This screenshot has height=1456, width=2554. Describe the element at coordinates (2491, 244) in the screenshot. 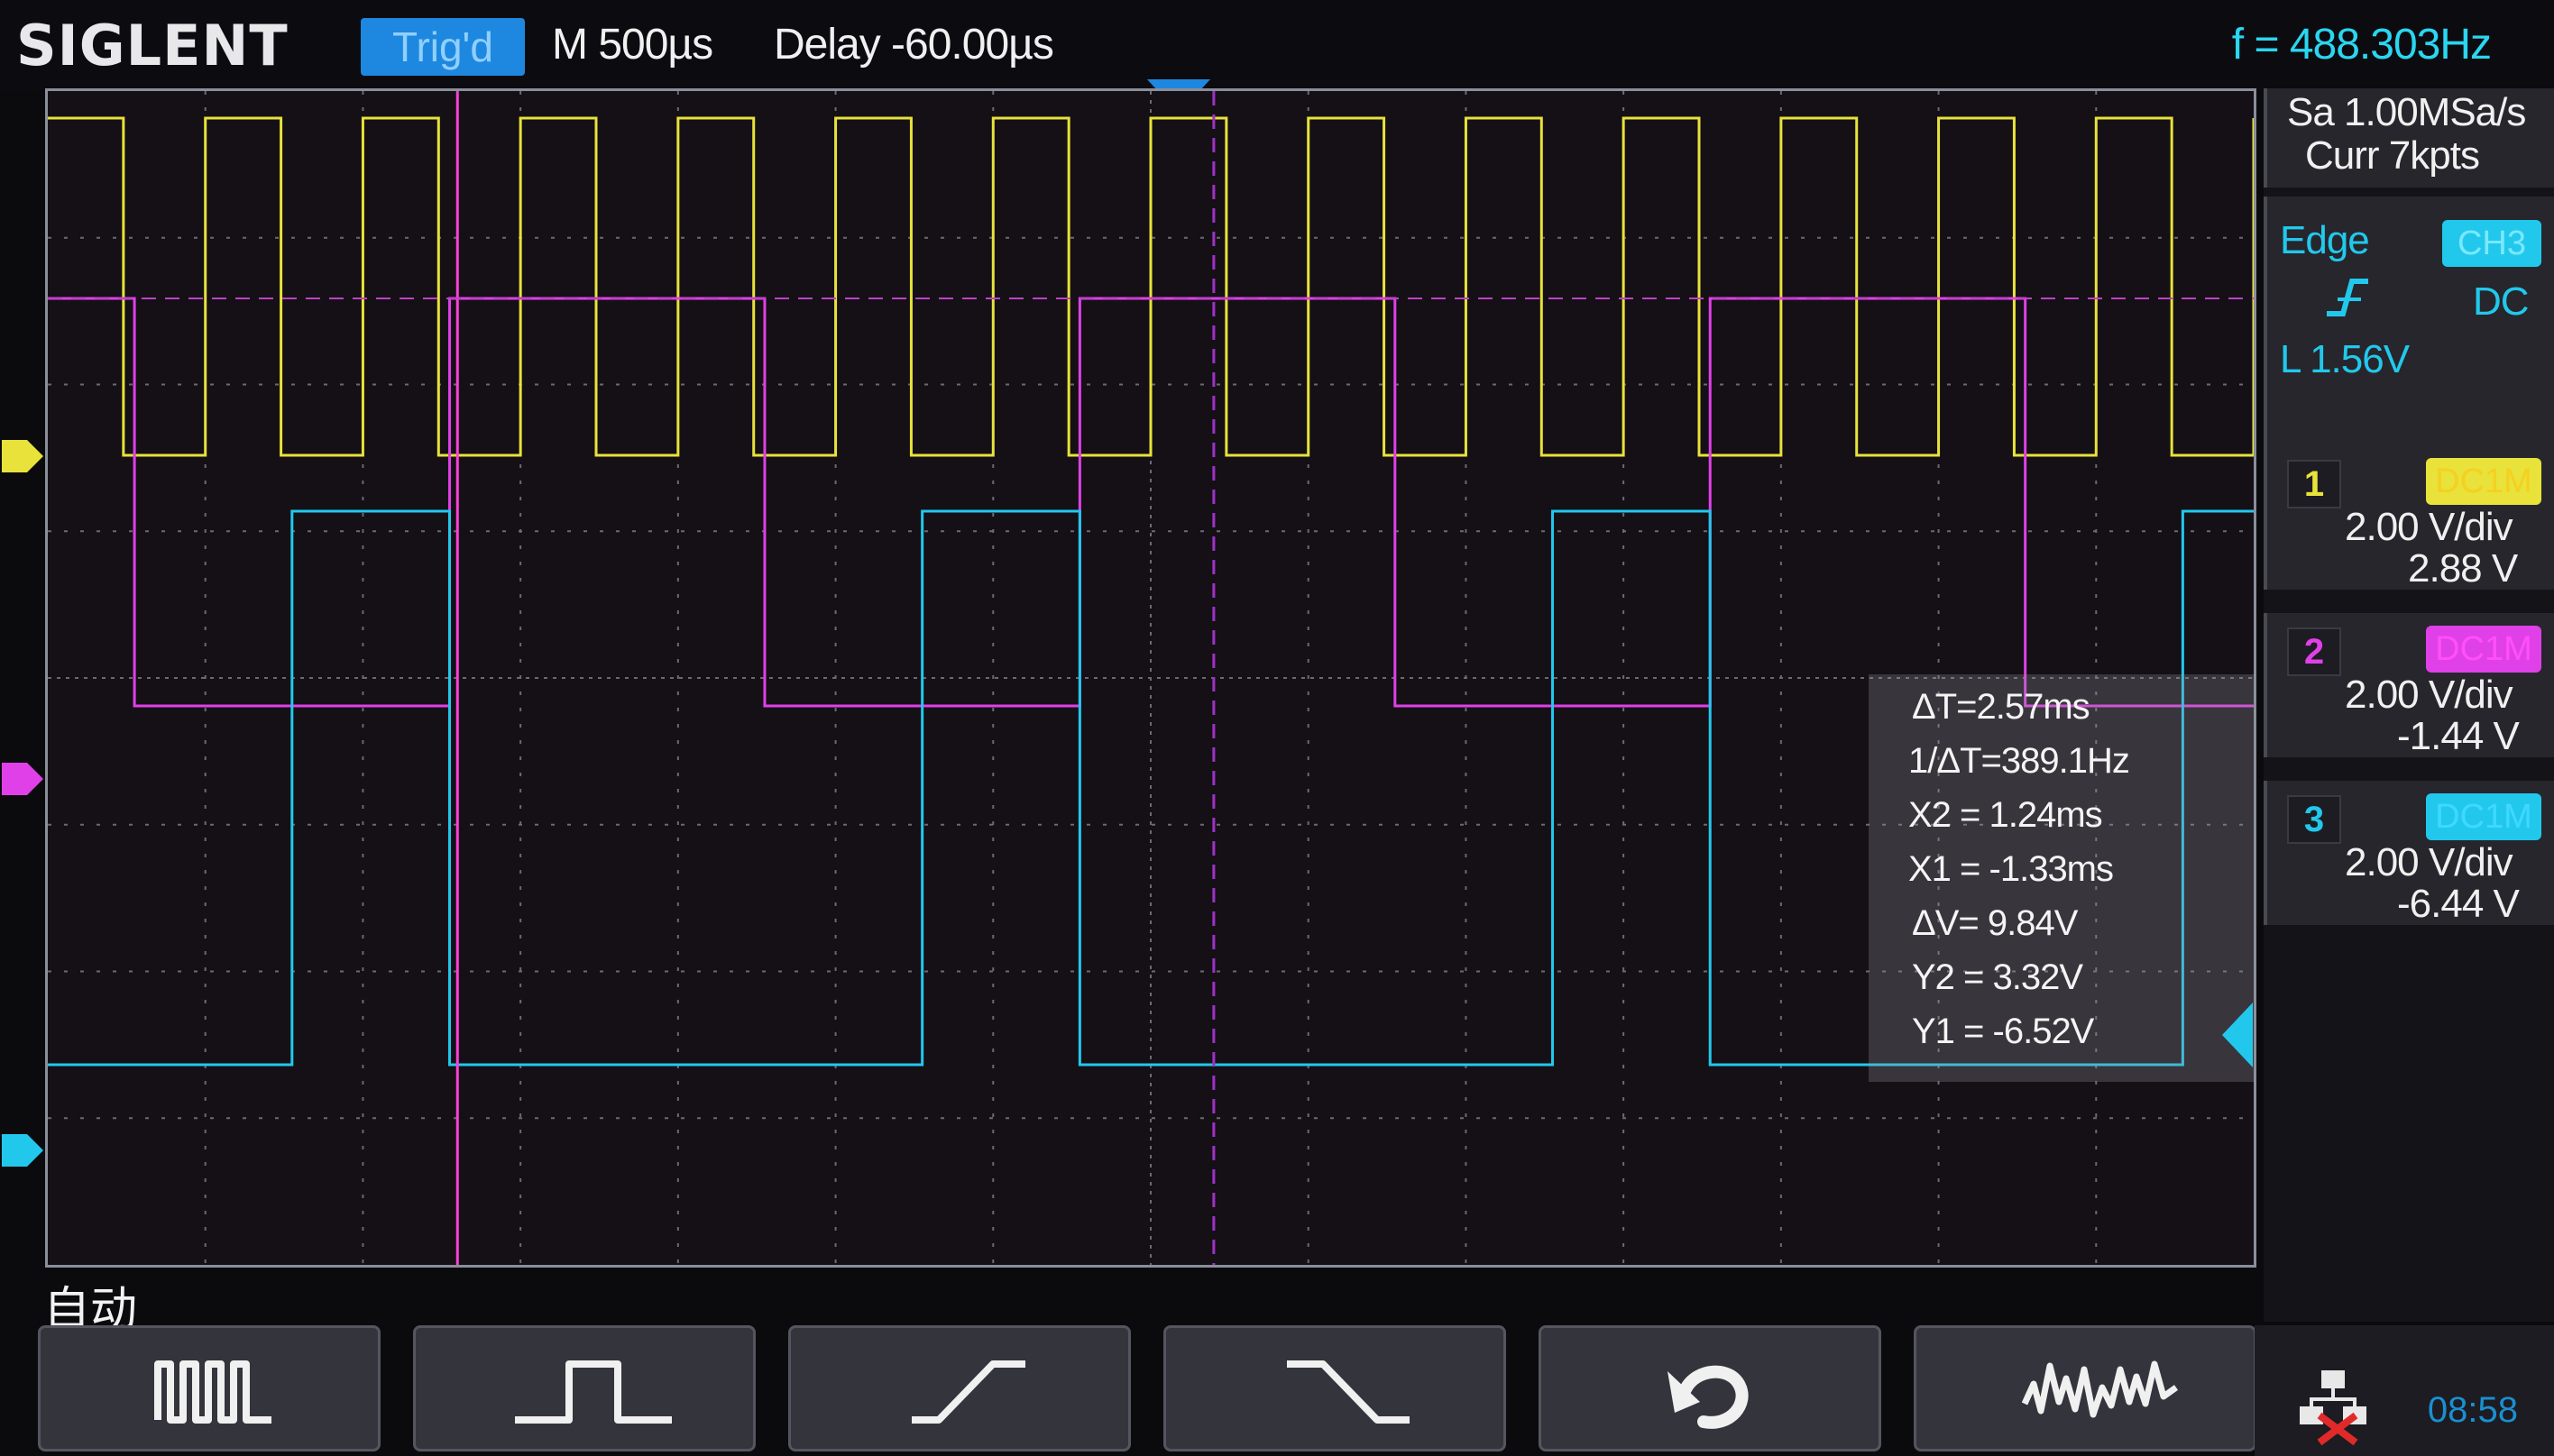

I see `trigger-source-badge: CH3` at that location.